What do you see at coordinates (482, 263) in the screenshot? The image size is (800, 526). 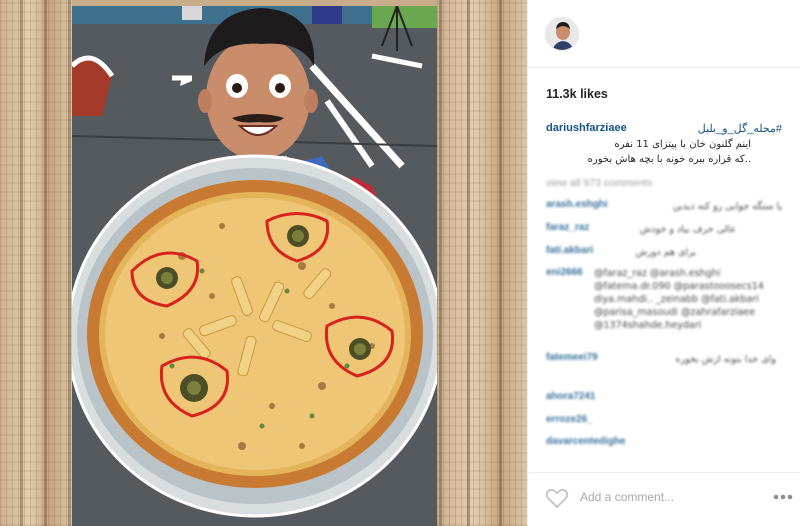 I see `wood-frame-right` at bounding box center [482, 263].